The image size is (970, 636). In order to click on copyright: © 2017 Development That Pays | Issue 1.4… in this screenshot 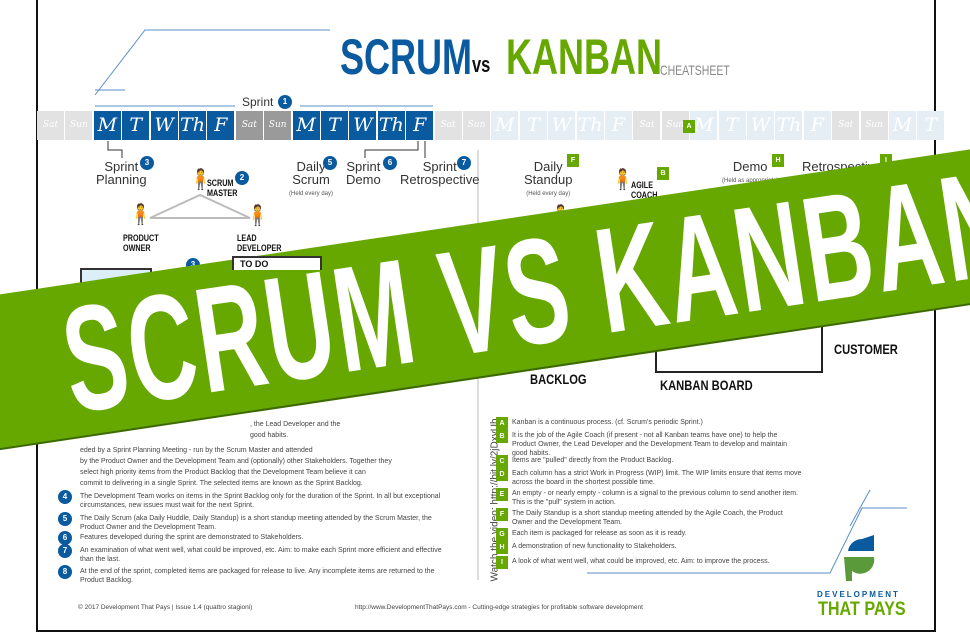, I will do `click(165, 607)`.